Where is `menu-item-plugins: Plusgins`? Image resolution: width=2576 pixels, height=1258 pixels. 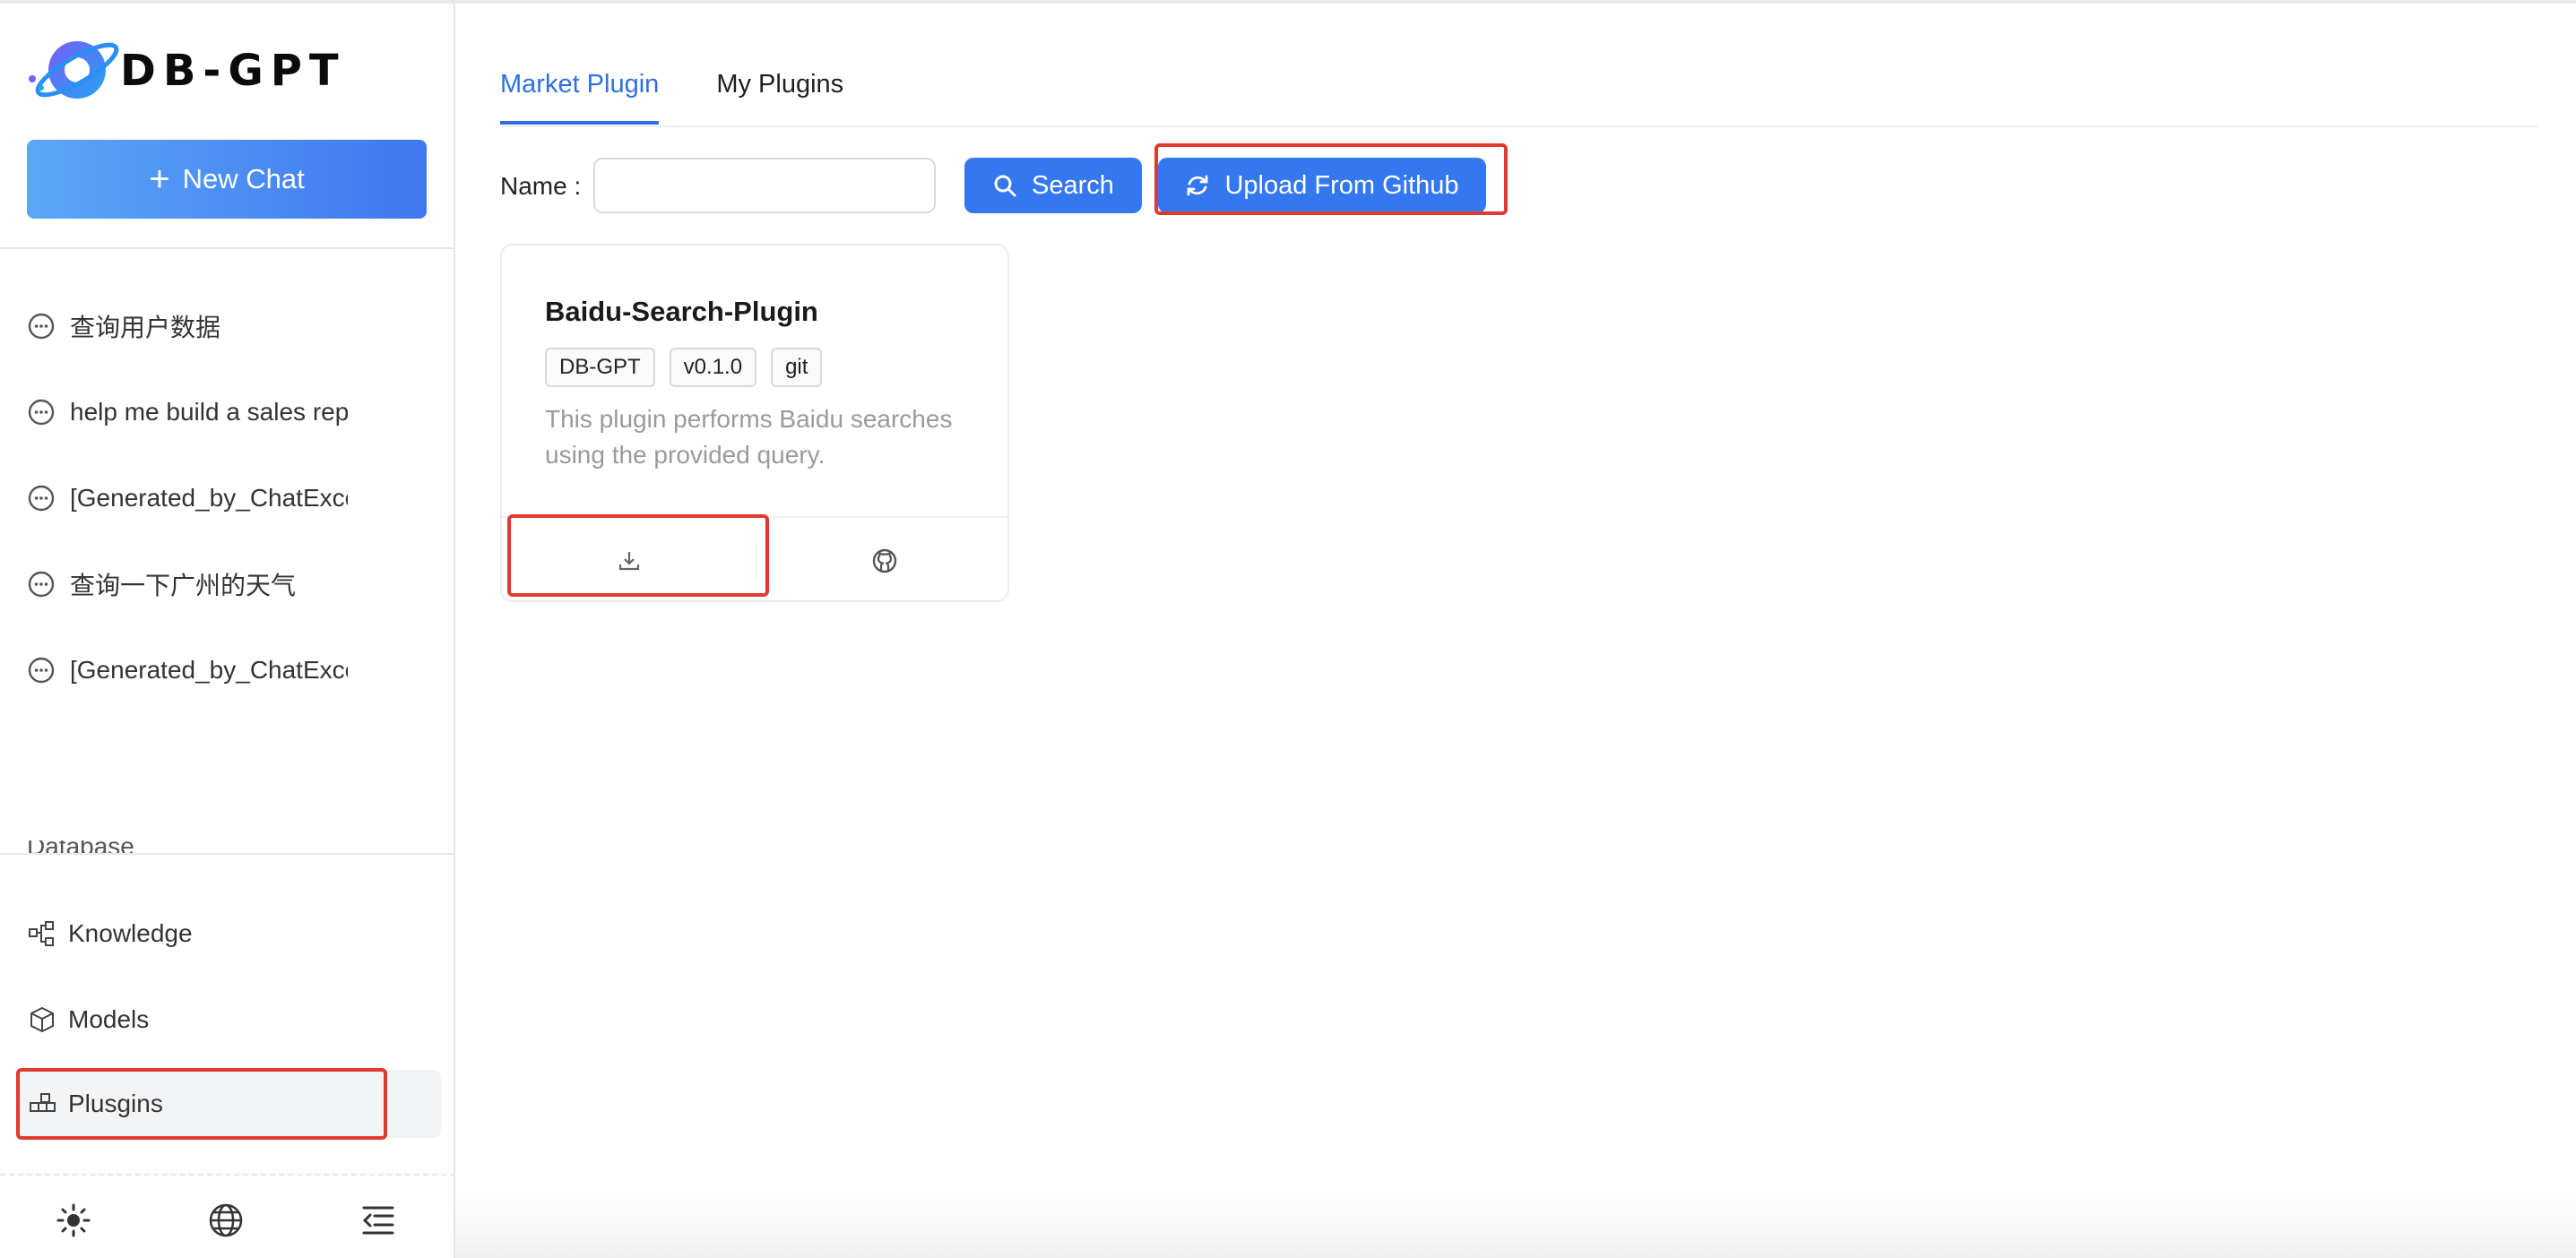
menu-item-plugins: Plusgins is located at coordinates (228, 1104).